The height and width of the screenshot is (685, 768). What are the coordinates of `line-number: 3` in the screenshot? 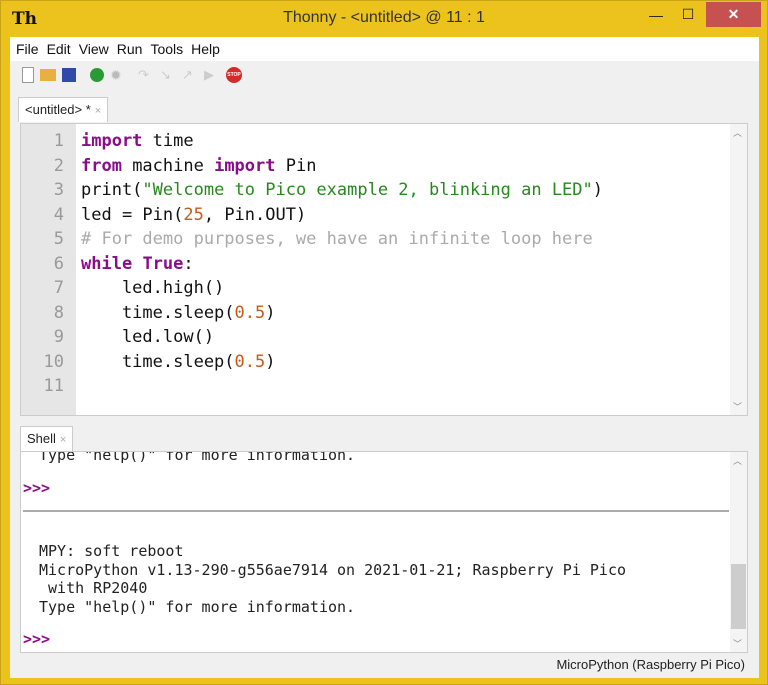 It's located at (58, 190).